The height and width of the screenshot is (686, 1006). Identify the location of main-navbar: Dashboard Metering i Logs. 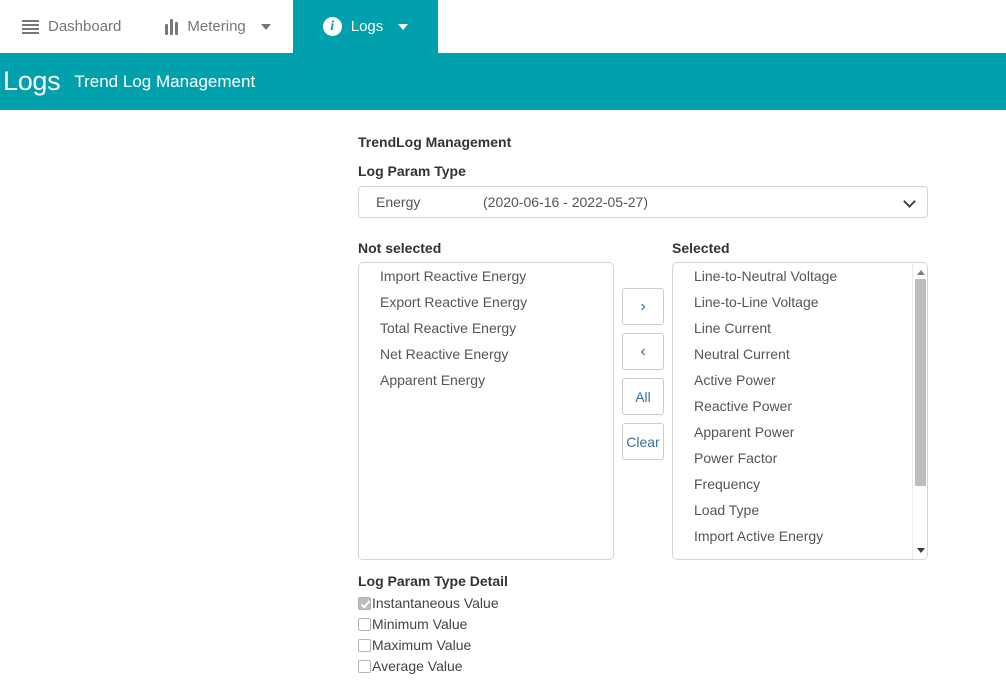
(503, 26).